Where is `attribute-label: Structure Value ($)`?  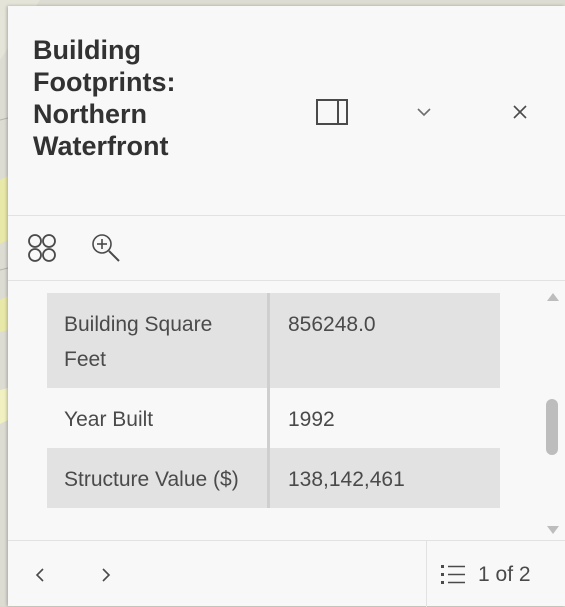 attribute-label: Structure Value ($) is located at coordinates (158, 478).